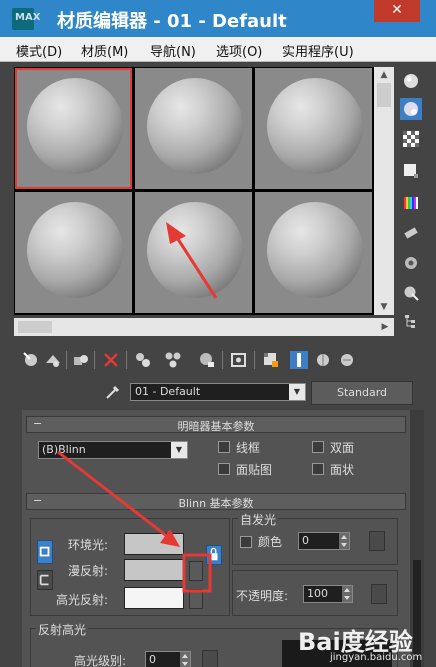 This screenshot has height=667, width=436. I want to click on gear-icon, so click(411, 263).